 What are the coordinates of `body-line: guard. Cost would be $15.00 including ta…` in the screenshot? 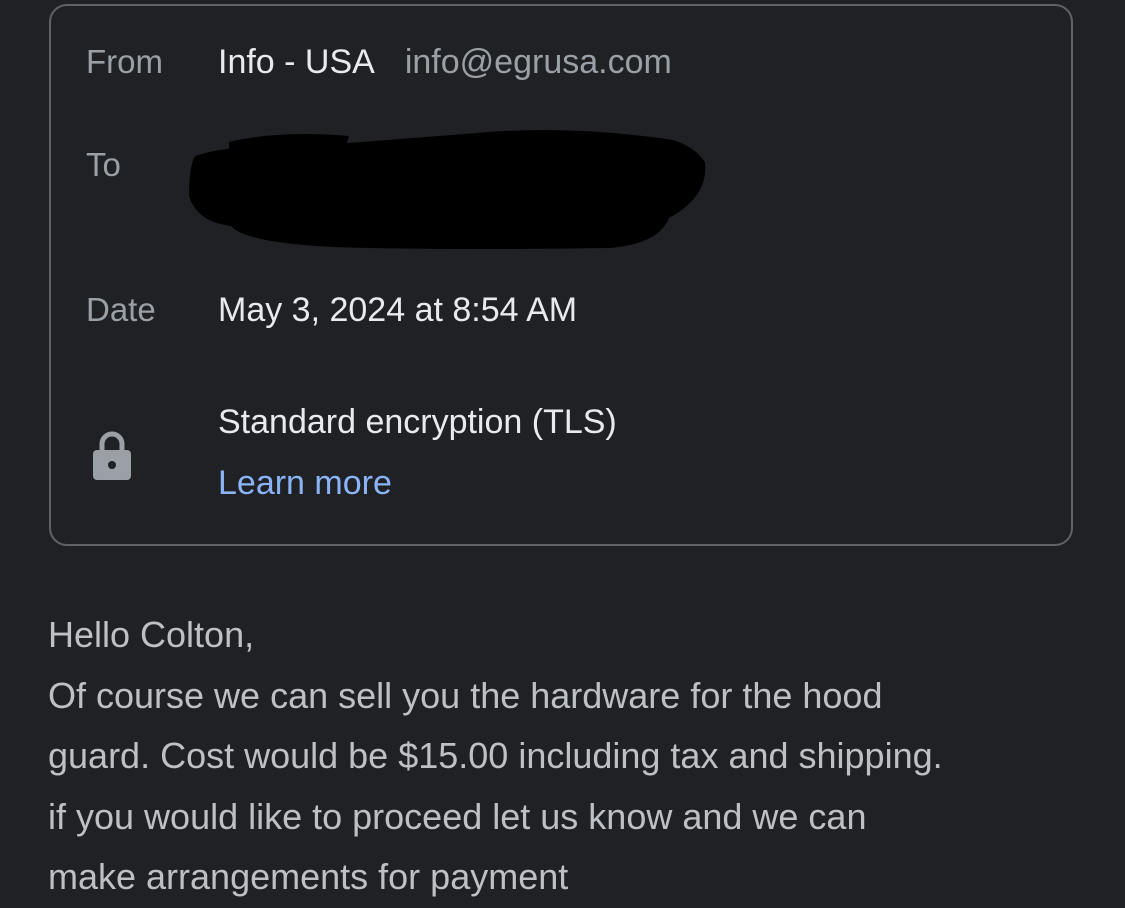 It's located at (495, 755).